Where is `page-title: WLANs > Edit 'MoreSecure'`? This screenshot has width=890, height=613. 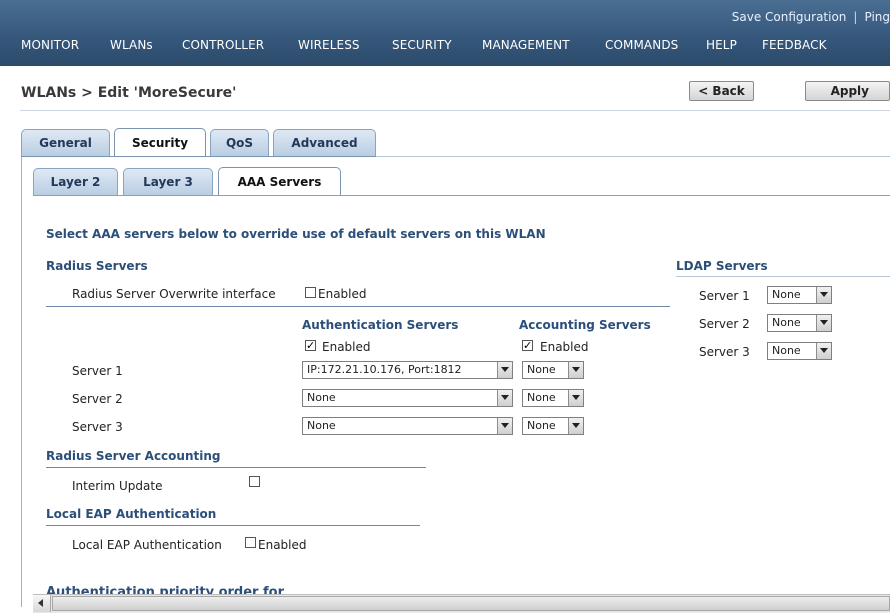
page-title: WLANs > Edit 'MoreSecure' is located at coordinates (129, 93).